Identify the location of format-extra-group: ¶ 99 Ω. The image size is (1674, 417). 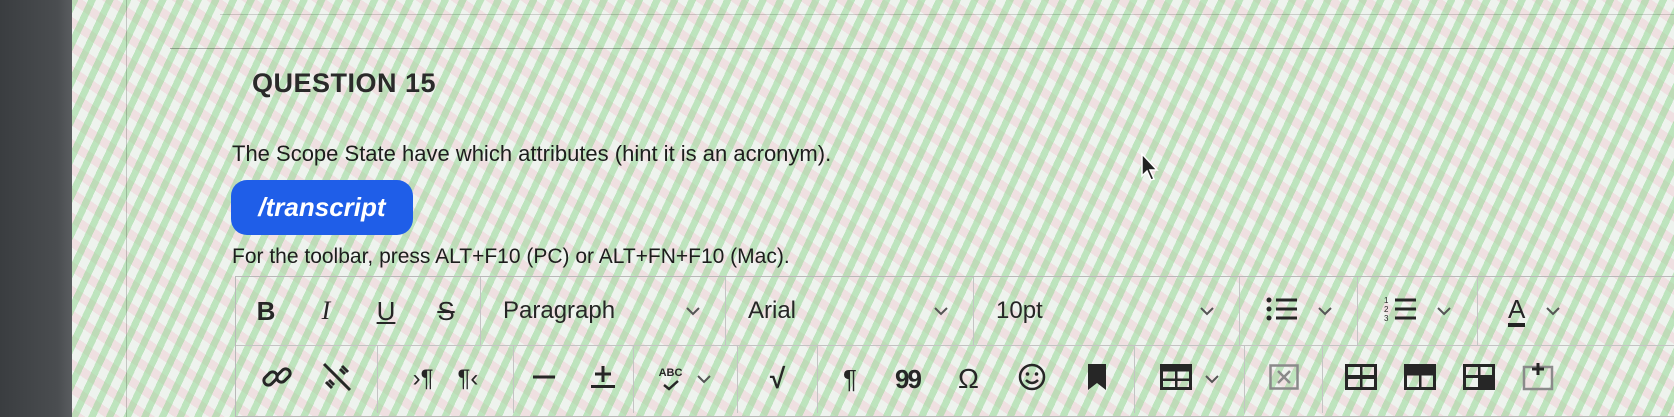
(976, 379).